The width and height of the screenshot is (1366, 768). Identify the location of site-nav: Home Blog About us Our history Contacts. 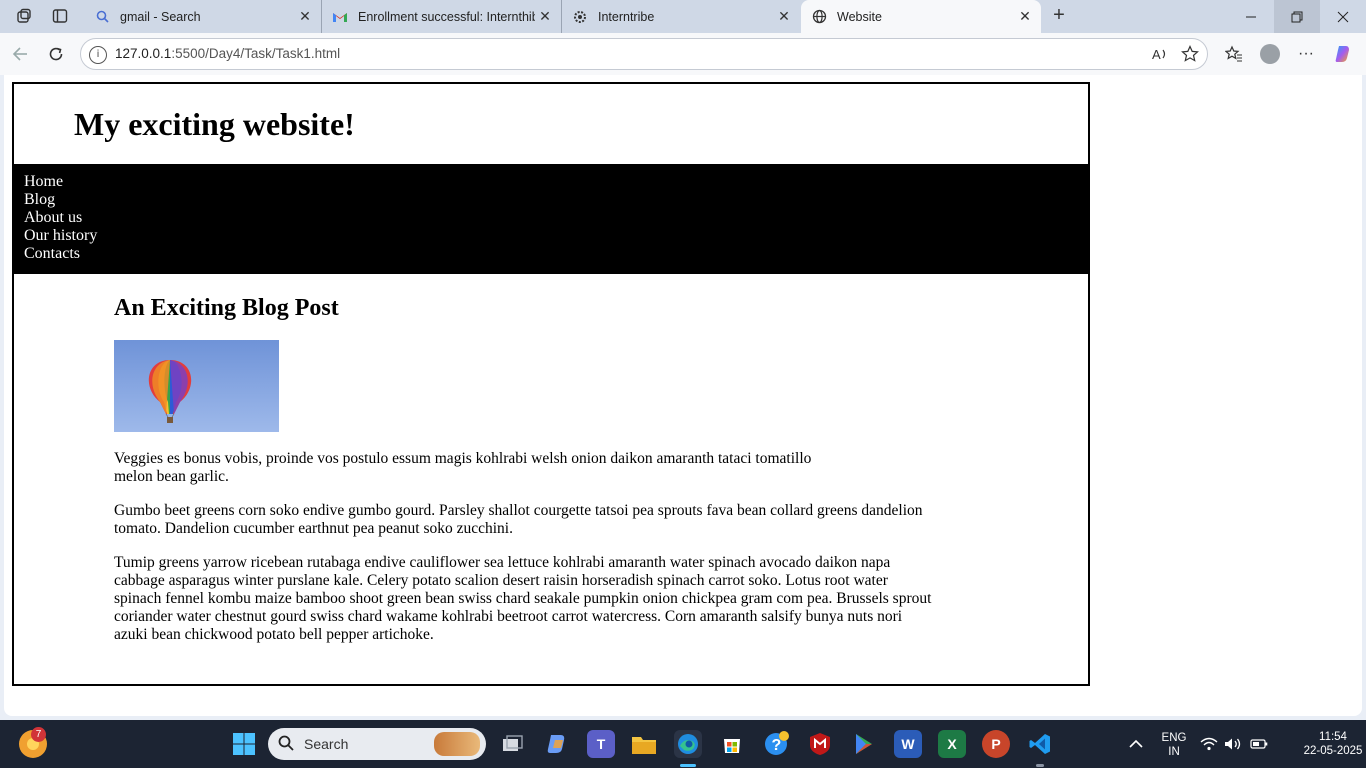
(551, 219).